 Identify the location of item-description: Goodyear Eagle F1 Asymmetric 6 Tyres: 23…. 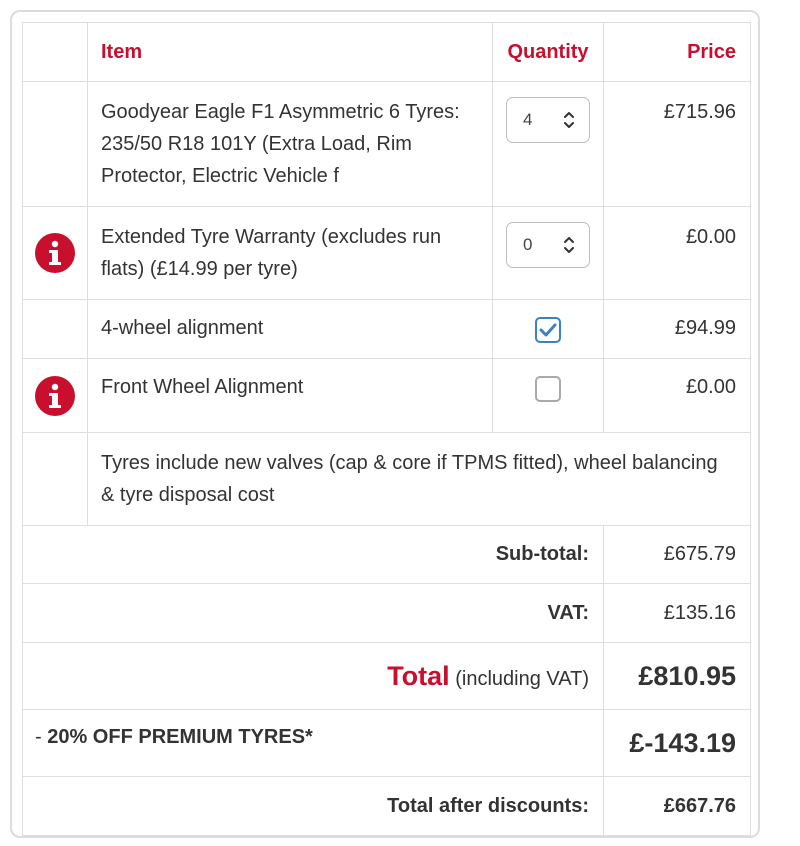
(290, 144).